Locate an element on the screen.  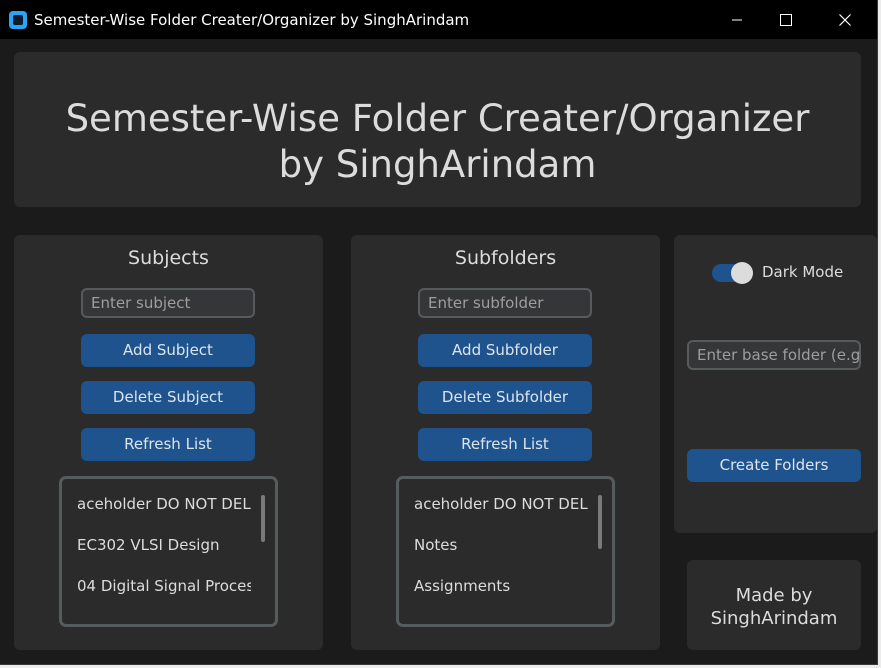
list-item: Assignments is located at coordinates (501, 586).